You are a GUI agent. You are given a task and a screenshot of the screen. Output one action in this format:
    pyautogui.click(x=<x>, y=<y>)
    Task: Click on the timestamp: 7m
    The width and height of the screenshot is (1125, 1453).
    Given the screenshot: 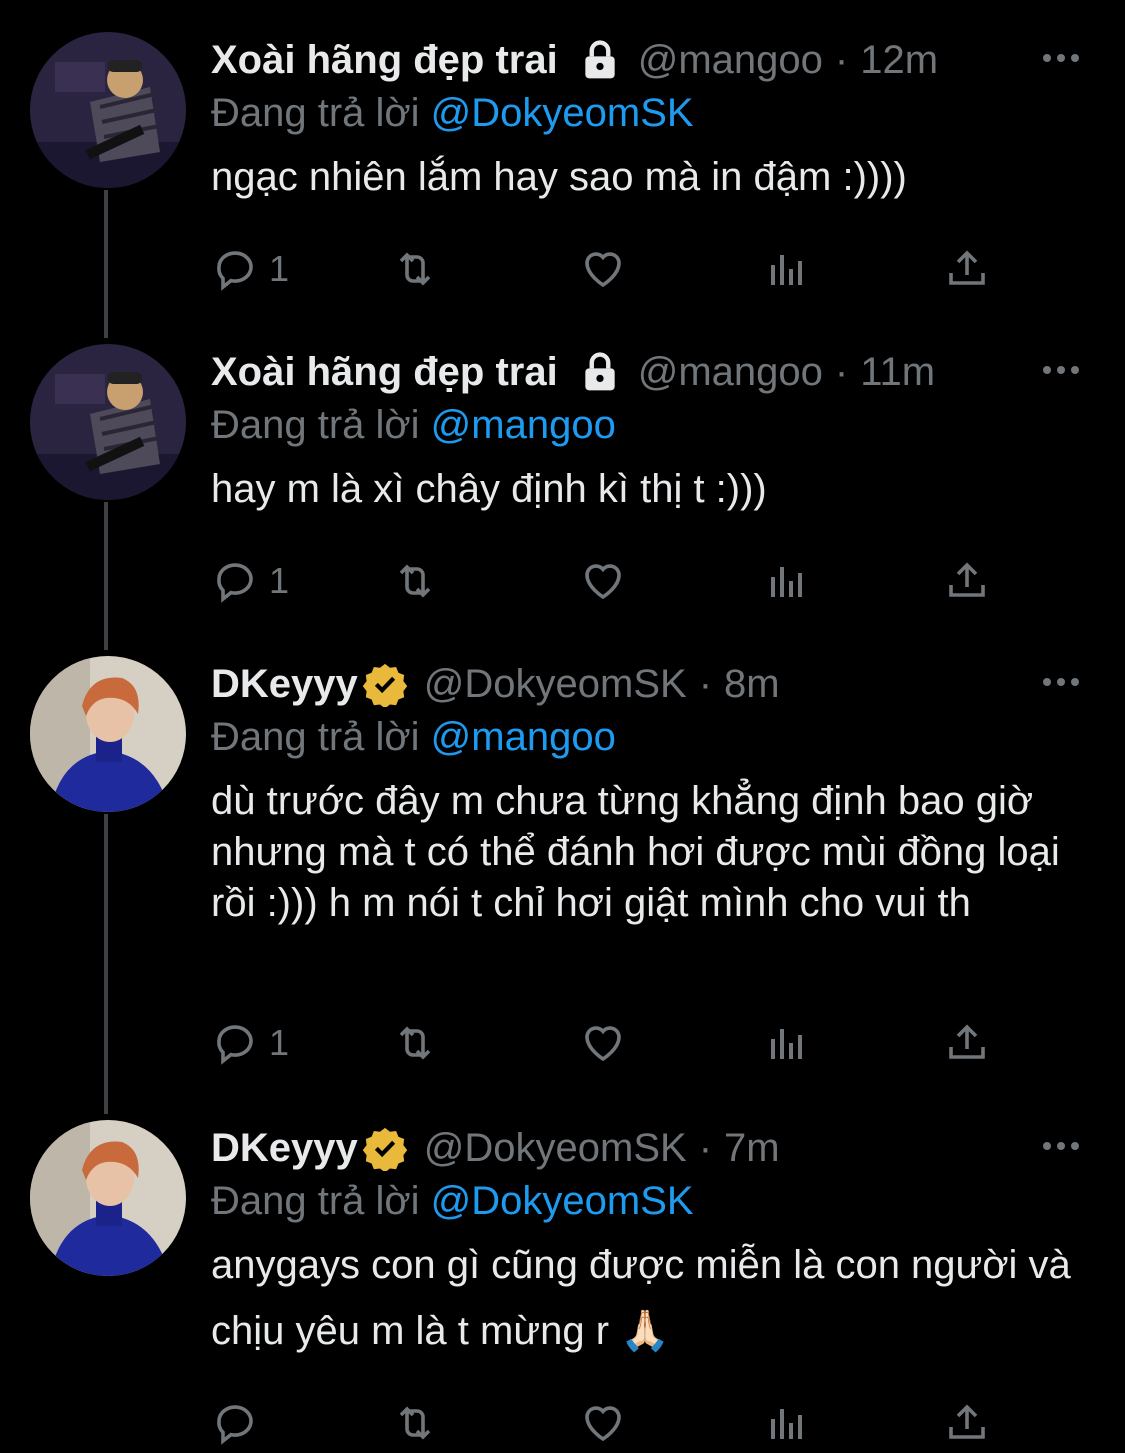 What is the action you would take?
    pyautogui.click(x=752, y=1148)
    